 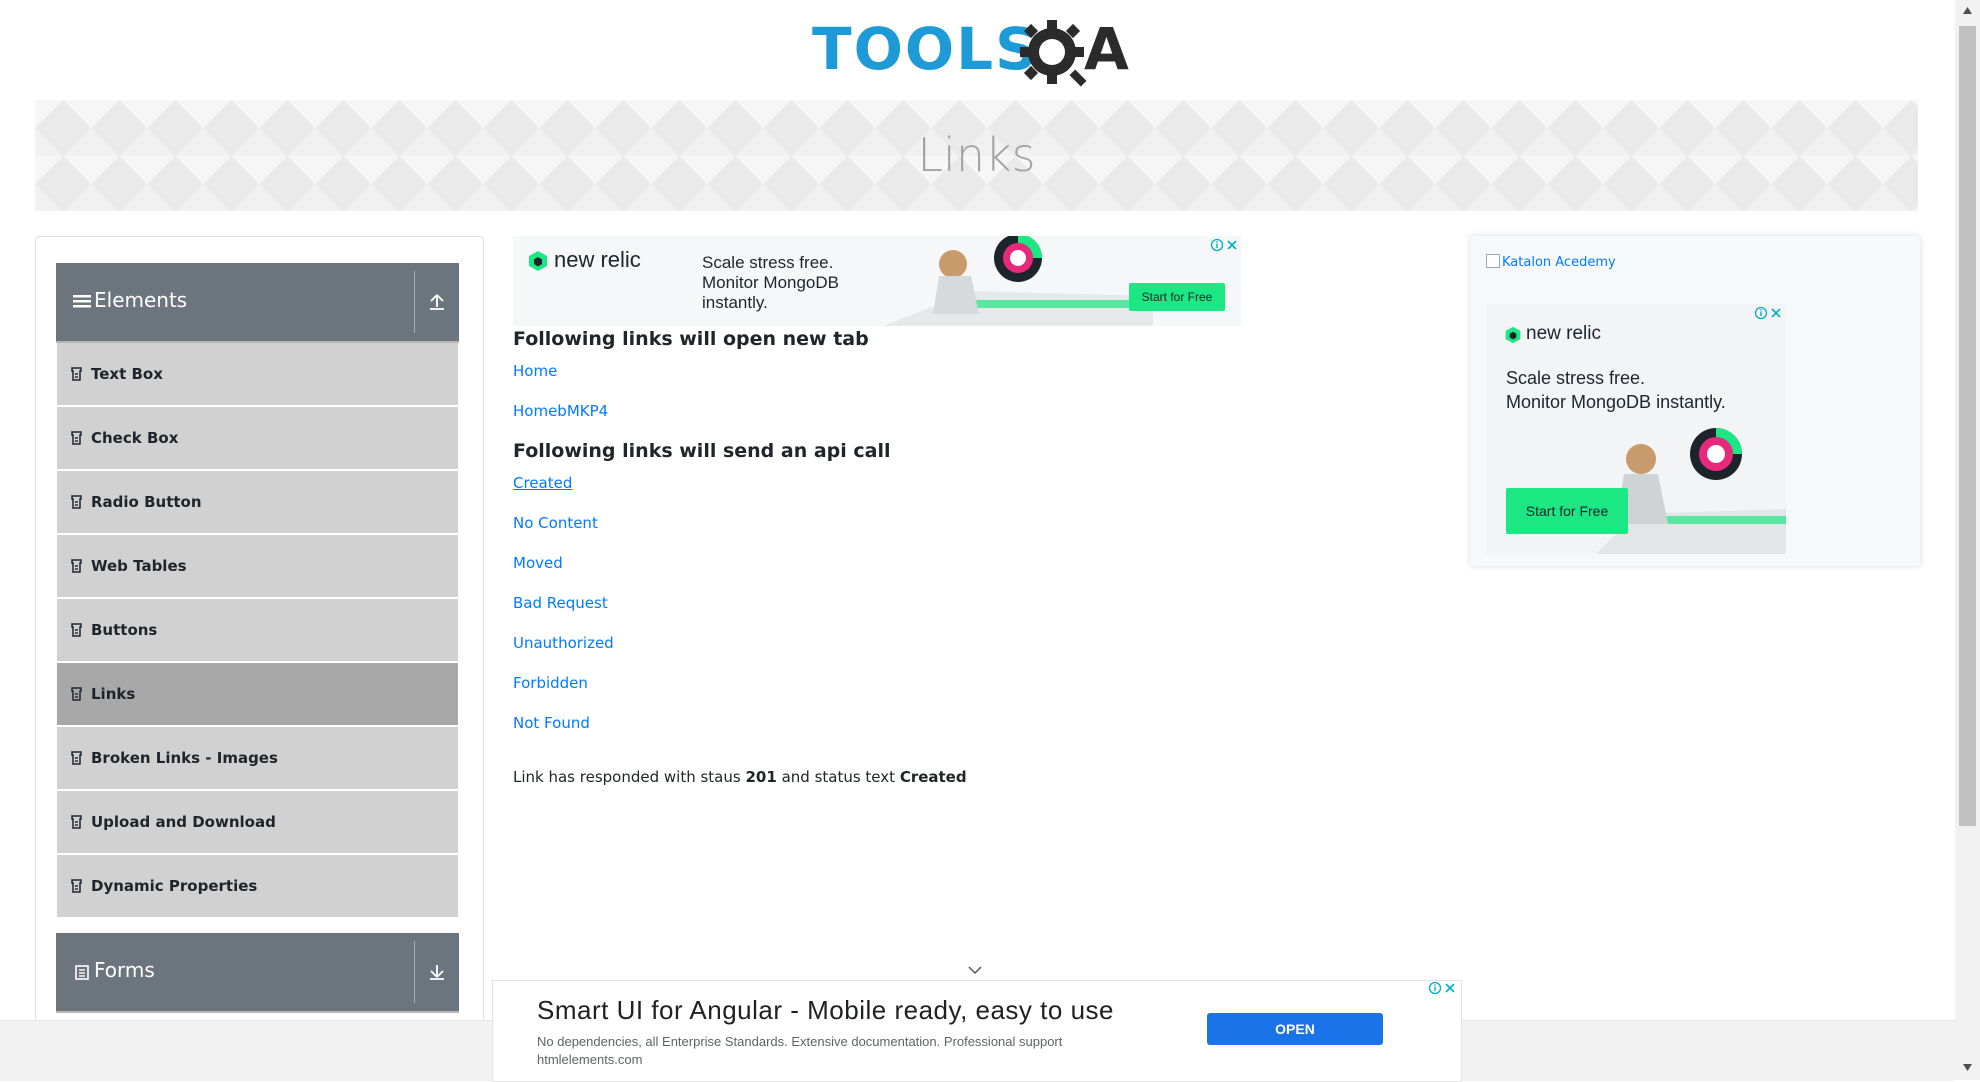 I want to click on scroll-up-arrow-icon, so click(x=1967, y=11).